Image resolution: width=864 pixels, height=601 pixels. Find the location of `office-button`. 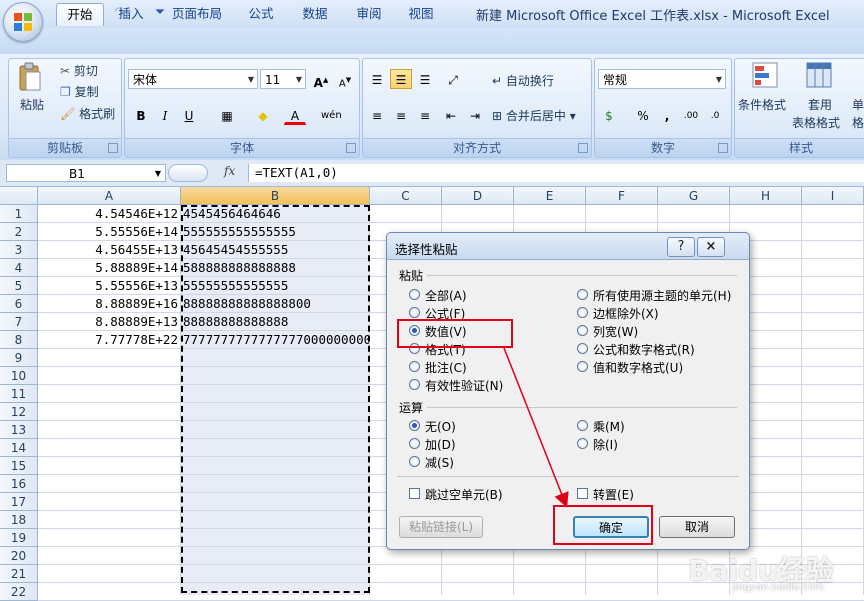

office-button is located at coordinates (23, 22).